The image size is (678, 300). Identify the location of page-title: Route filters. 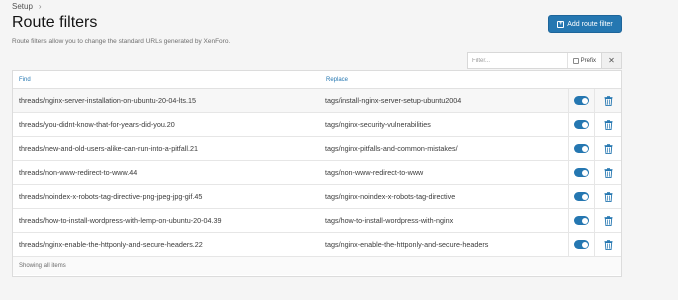
(55, 22).